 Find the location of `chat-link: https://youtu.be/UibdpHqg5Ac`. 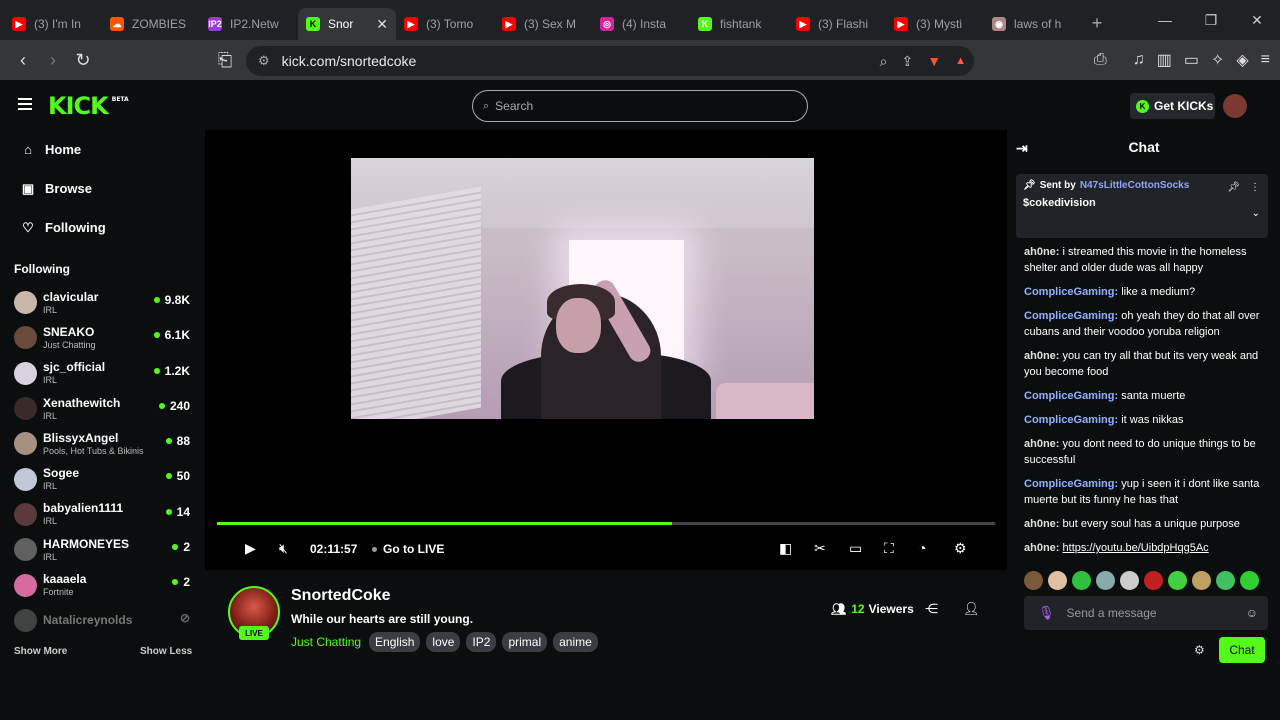

chat-link: https://youtu.be/UibdpHqg5Ac is located at coordinates (1136, 548).